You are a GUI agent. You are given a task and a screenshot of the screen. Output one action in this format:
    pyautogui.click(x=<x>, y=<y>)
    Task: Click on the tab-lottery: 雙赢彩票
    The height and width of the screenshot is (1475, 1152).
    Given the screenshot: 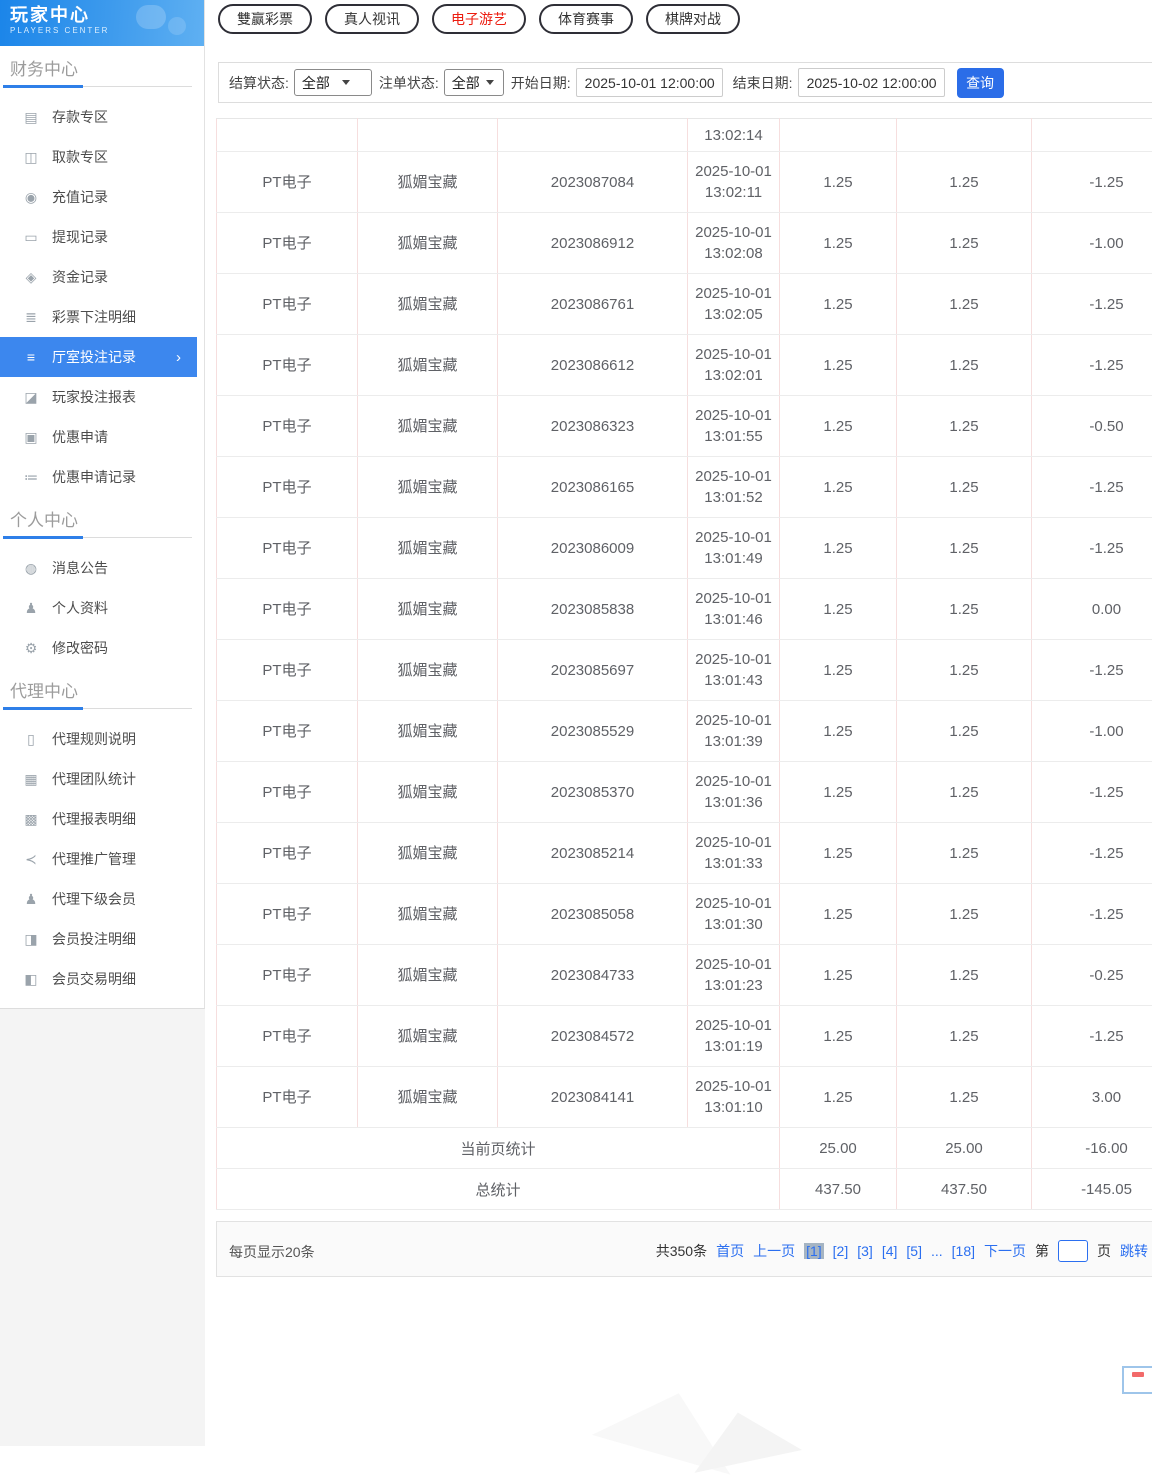 What is the action you would take?
    pyautogui.click(x=265, y=19)
    